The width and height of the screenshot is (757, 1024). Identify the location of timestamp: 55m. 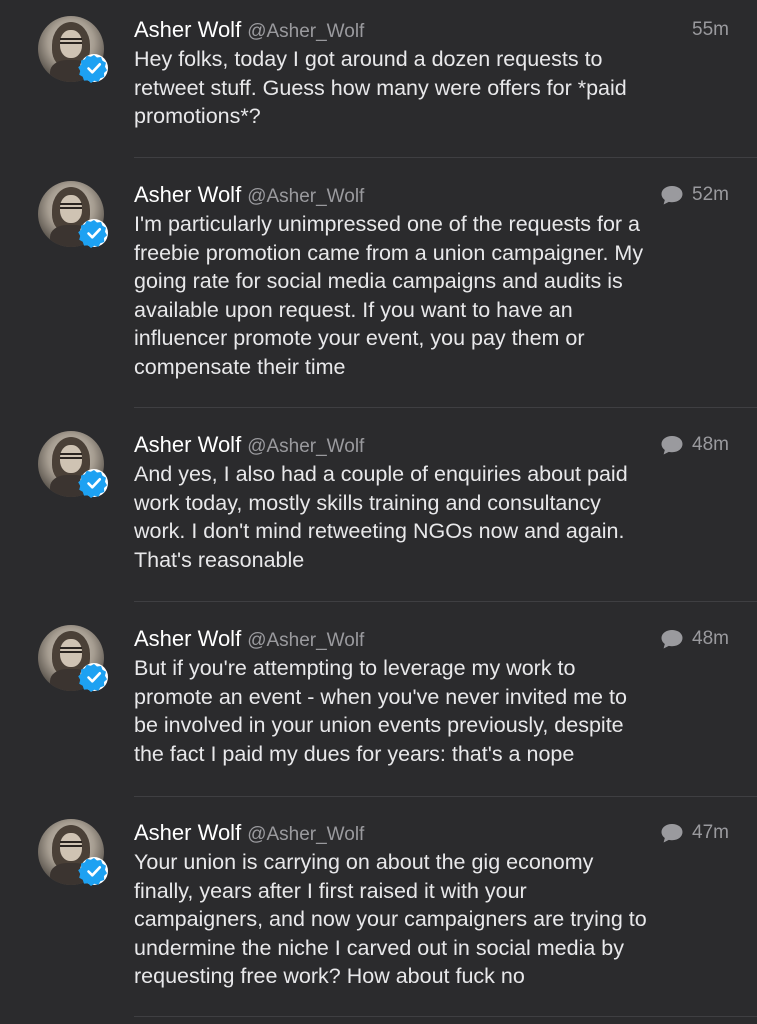
(710, 29).